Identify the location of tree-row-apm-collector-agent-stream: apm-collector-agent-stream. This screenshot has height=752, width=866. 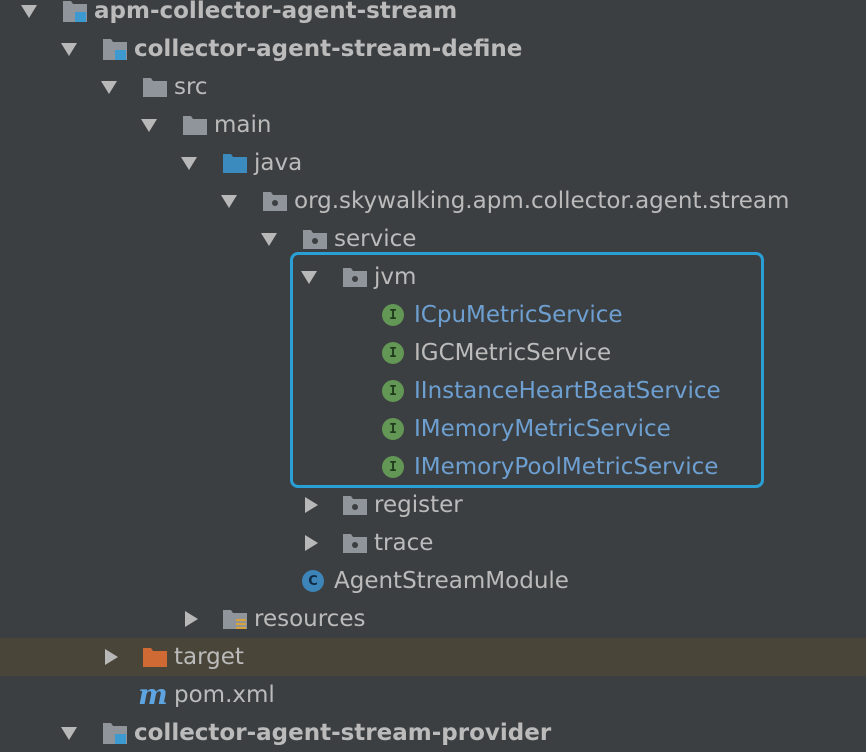
(433, 15).